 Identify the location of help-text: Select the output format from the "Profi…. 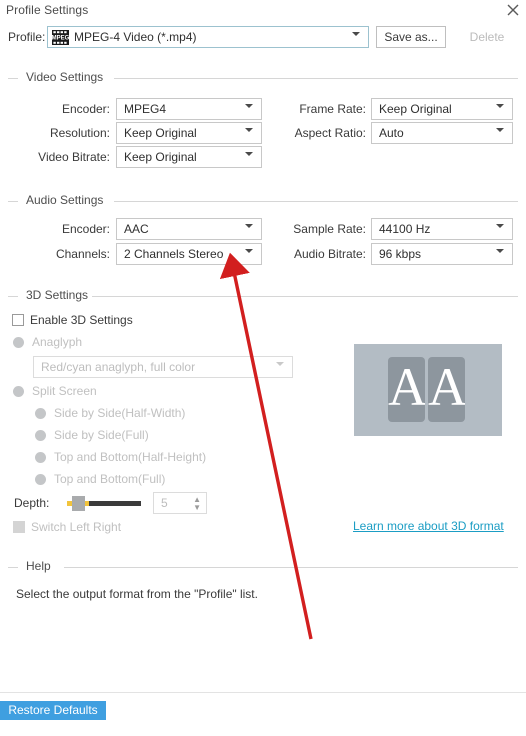
(137, 594).